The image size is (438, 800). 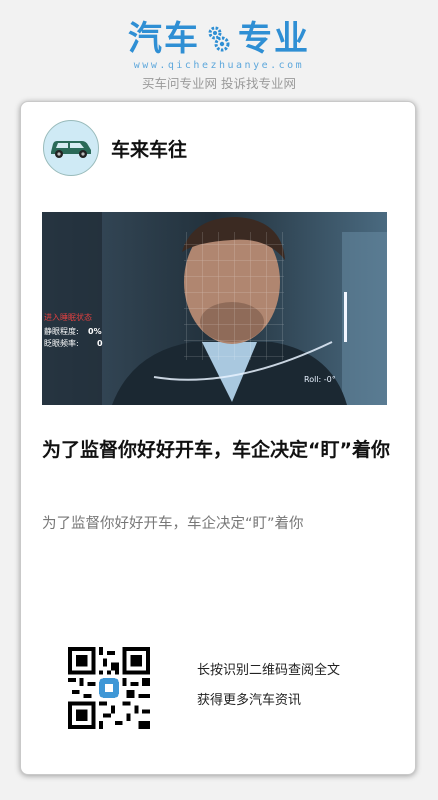 I want to click on brand-logo: 汽车 专业, so click(x=219, y=39).